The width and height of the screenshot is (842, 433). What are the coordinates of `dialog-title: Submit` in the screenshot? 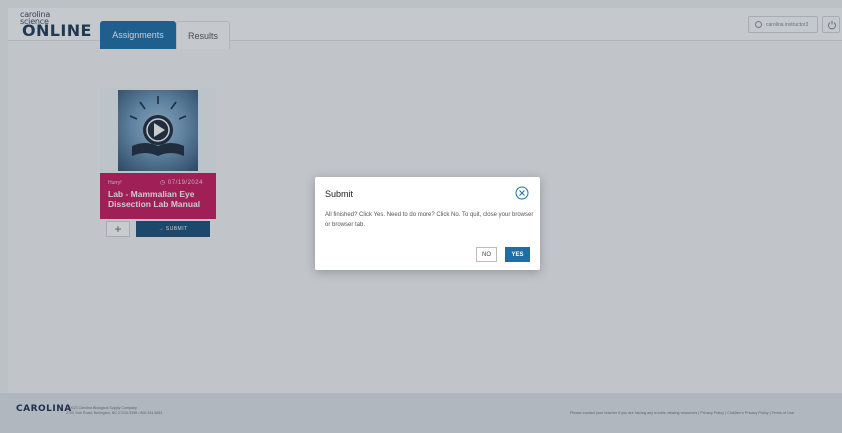 It's located at (339, 194).